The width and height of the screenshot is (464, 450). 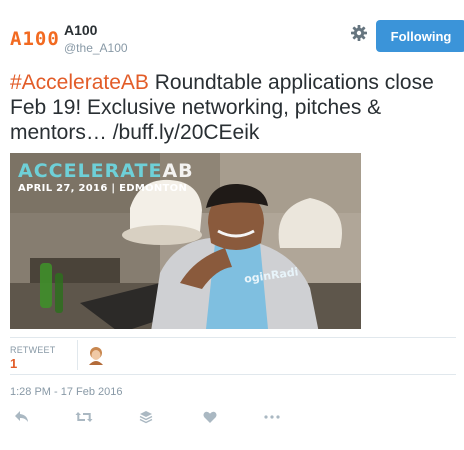 I want to click on retweet-icon, so click(x=84, y=417).